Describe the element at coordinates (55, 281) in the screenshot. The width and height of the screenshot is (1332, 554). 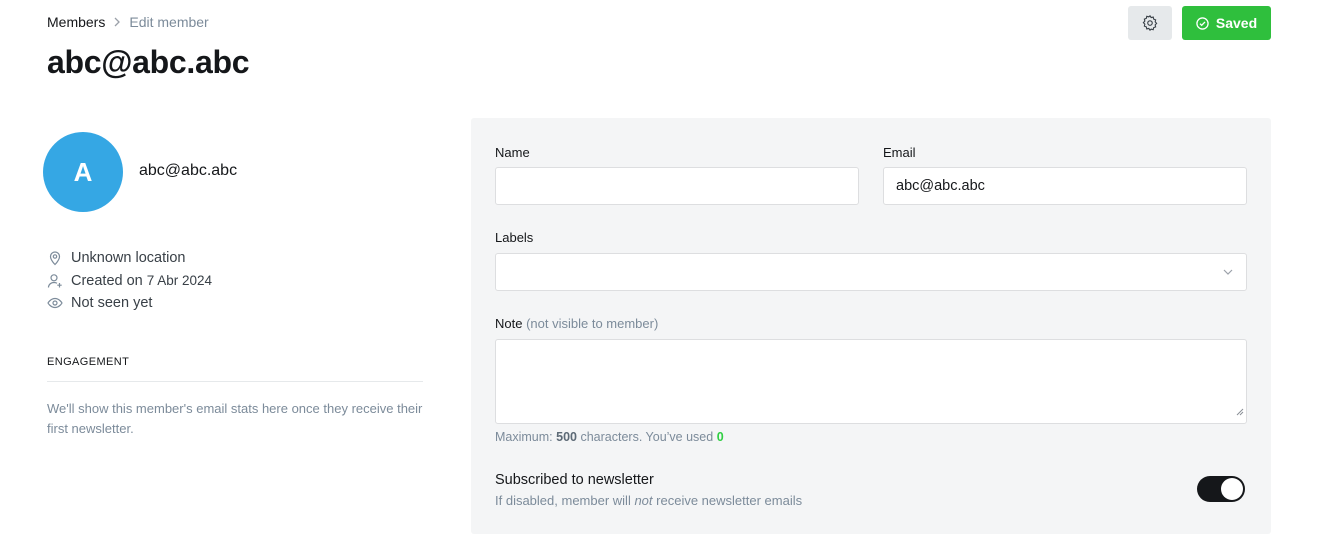
I see `user-add-icon` at that location.